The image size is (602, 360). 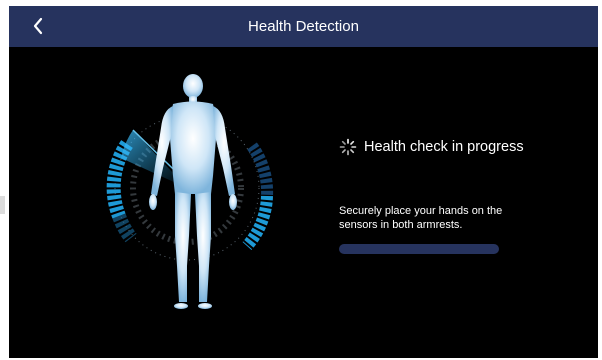 I want to click on status-text: Health check in progress, so click(x=444, y=147).